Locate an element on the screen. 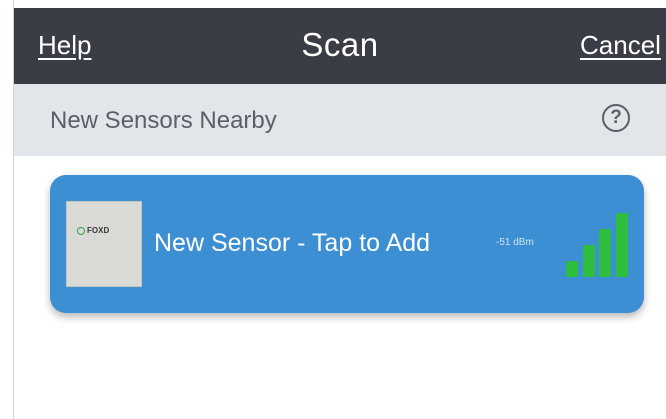 This screenshot has width=666, height=419. sensor-thumbnail: FOXD is located at coordinates (104, 244).